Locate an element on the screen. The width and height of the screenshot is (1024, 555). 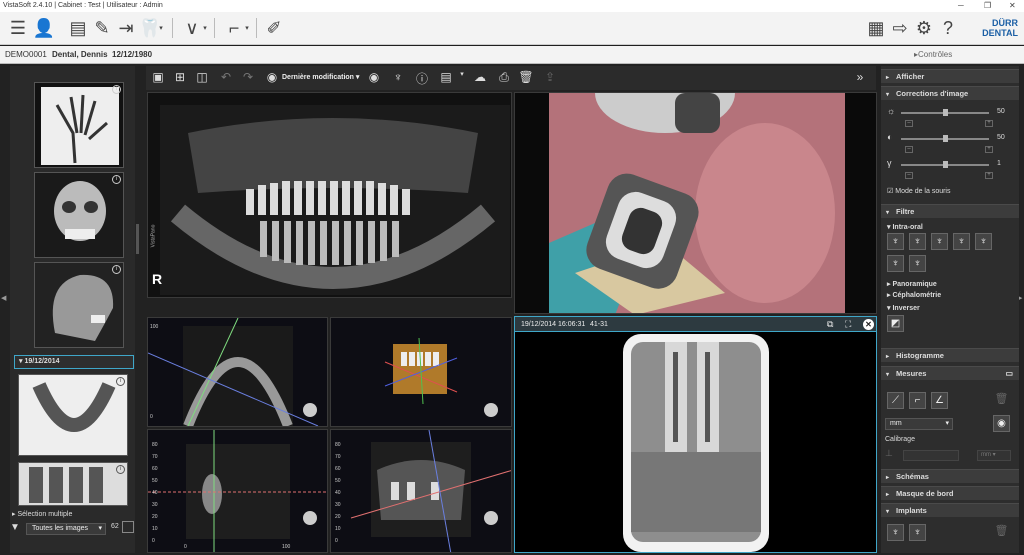
gamma-increase: + is located at coordinates (989, 175).